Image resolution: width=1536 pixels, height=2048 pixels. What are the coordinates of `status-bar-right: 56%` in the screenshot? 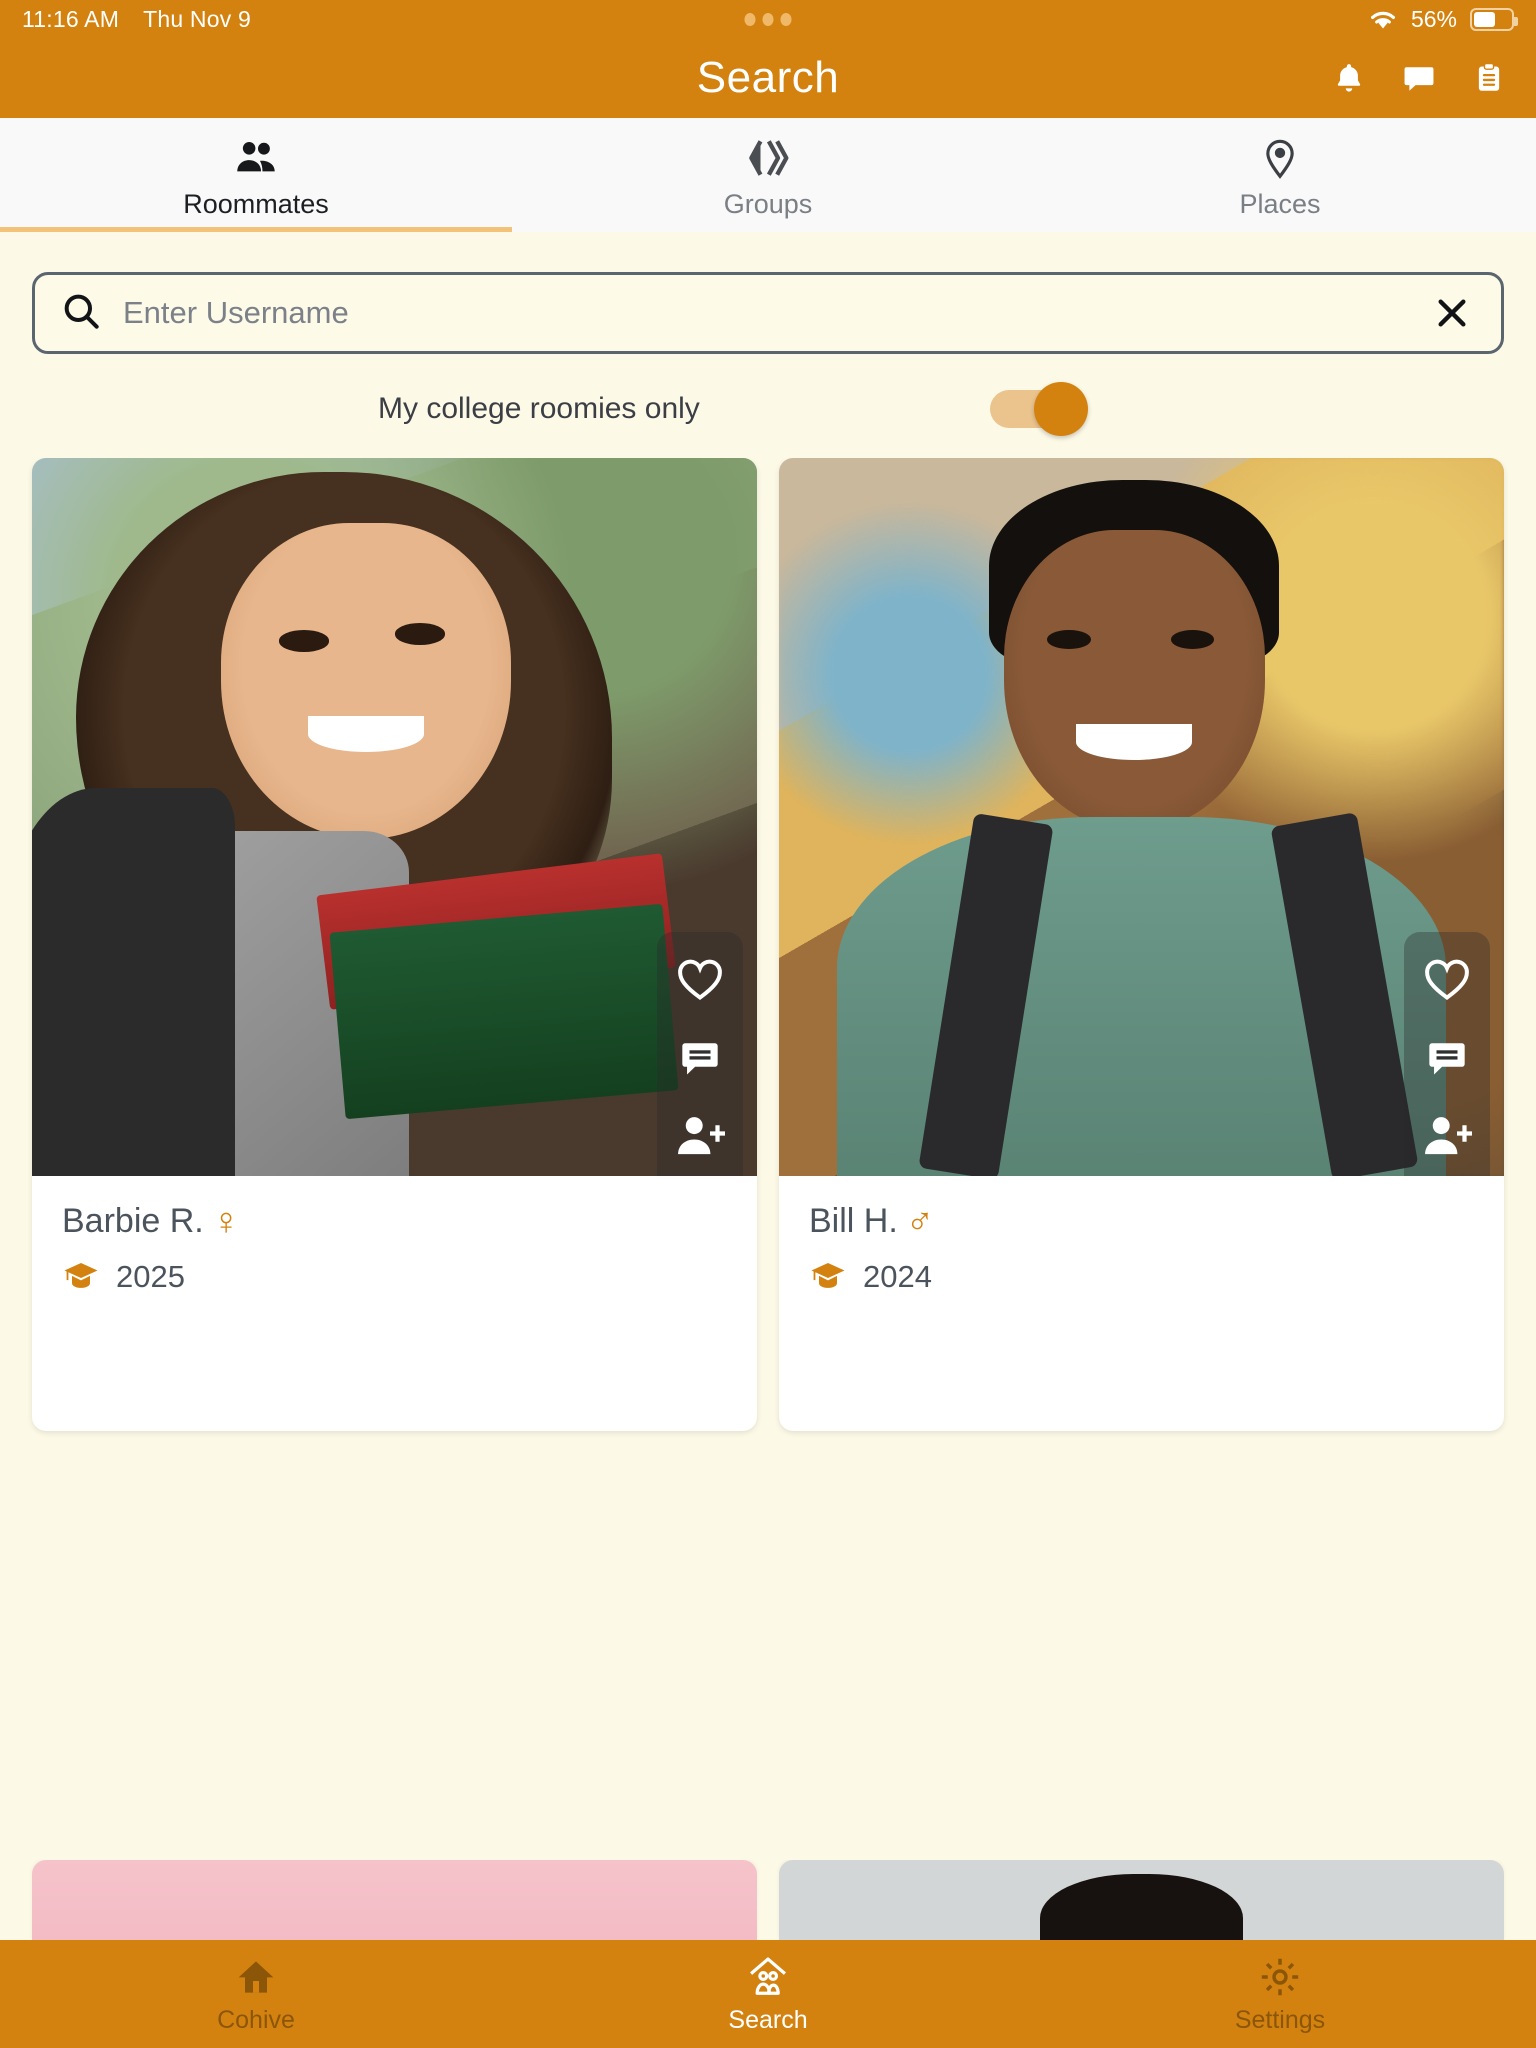 It's located at (1443, 19).